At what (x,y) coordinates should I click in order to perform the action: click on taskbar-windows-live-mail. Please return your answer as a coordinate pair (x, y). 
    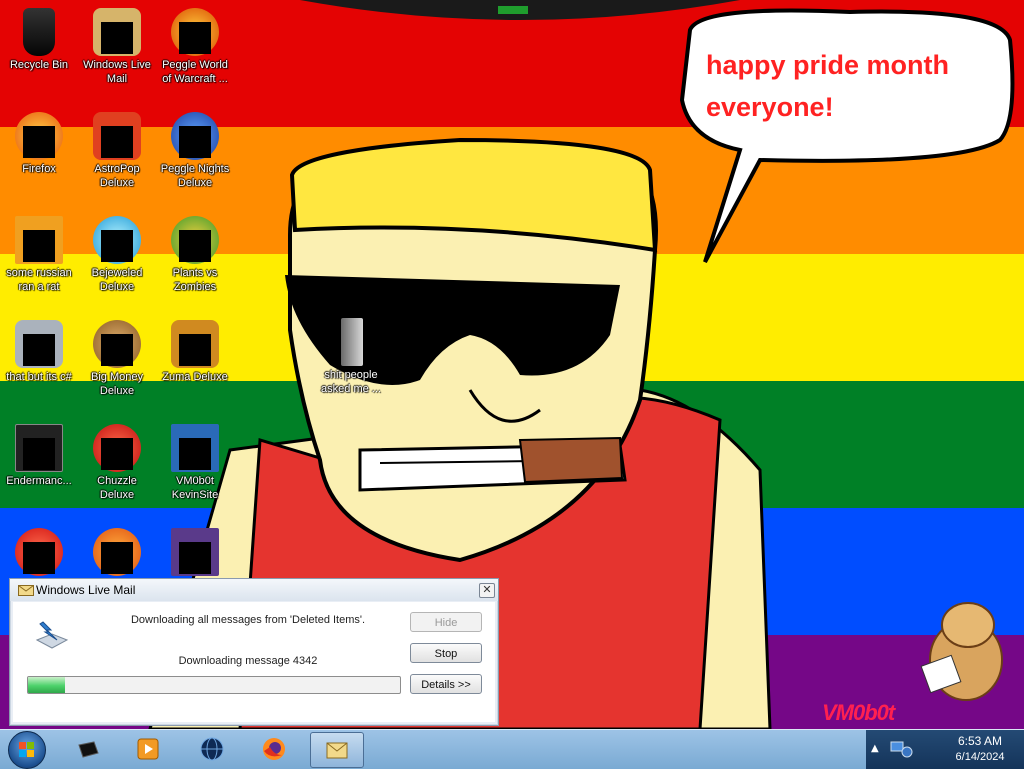
    Looking at the image, I should click on (337, 750).